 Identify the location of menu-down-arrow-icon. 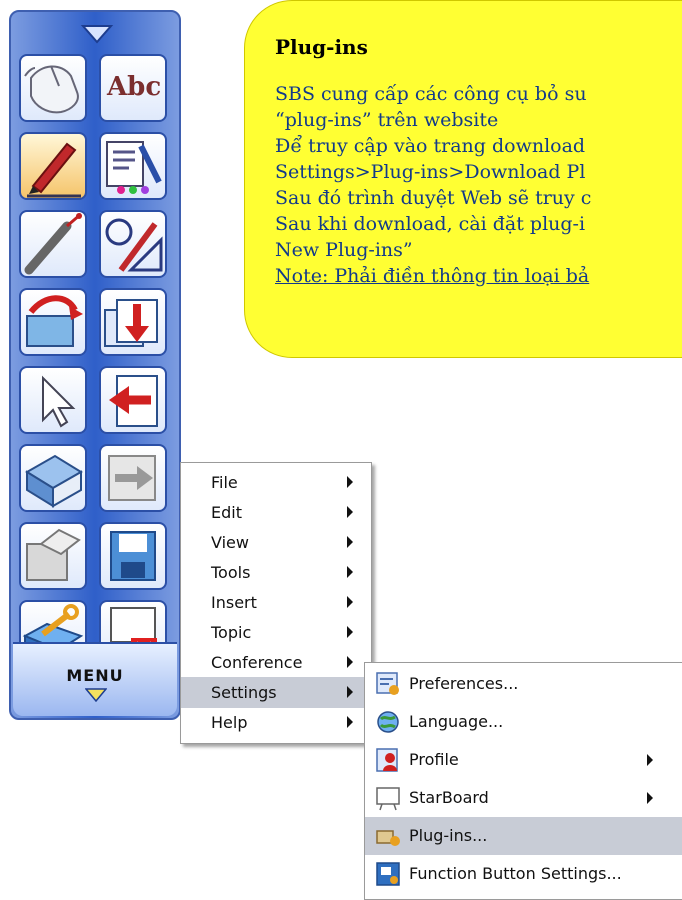
(96, 695).